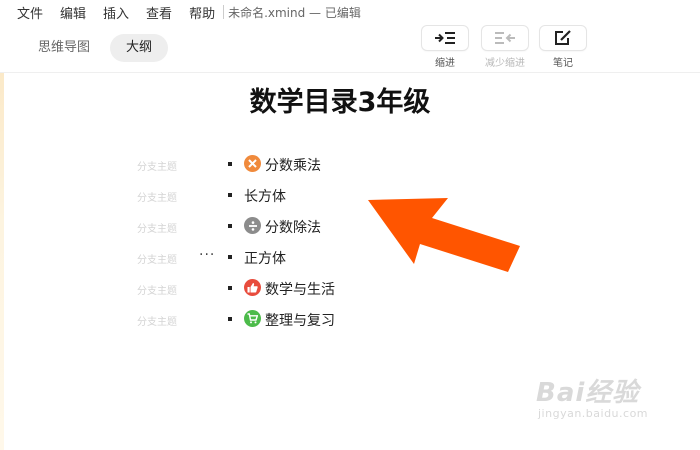 The height and width of the screenshot is (450, 700). What do you see at coordinates (350, 49) in the screenshot?
I see `toolbar: 缩进 减少缩进 笔记` at bounding box center [350, 49].